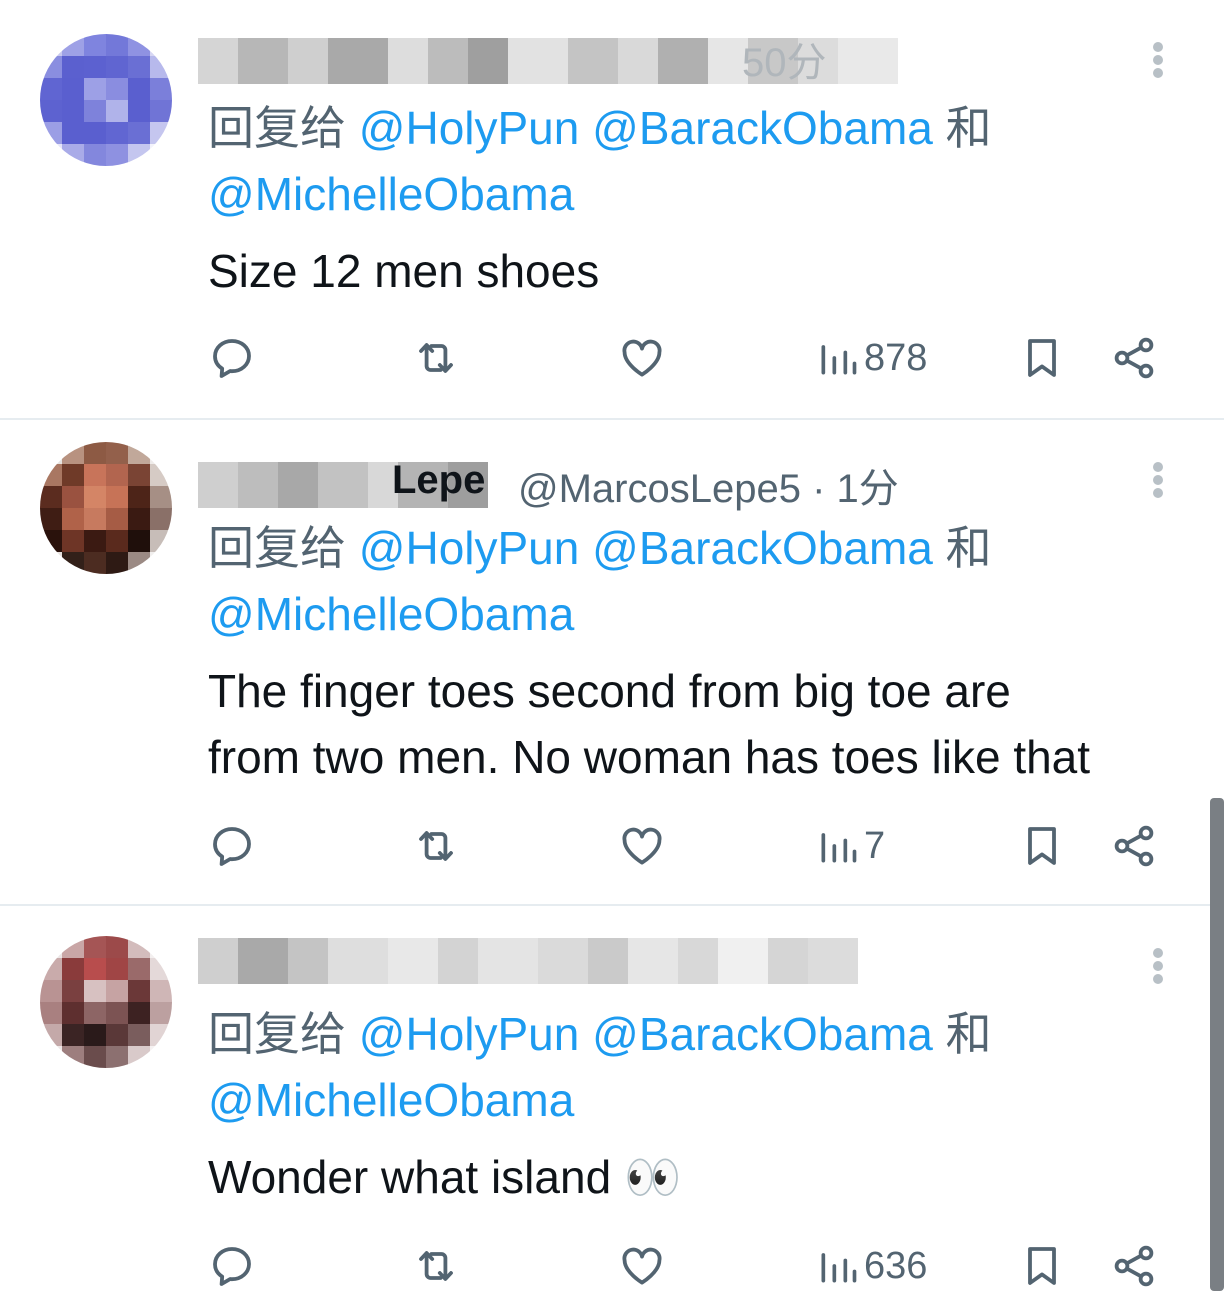 This screenshot has width=1224, height=1291. I want to click on author-name-tail: Lepe, so click(438, 480).